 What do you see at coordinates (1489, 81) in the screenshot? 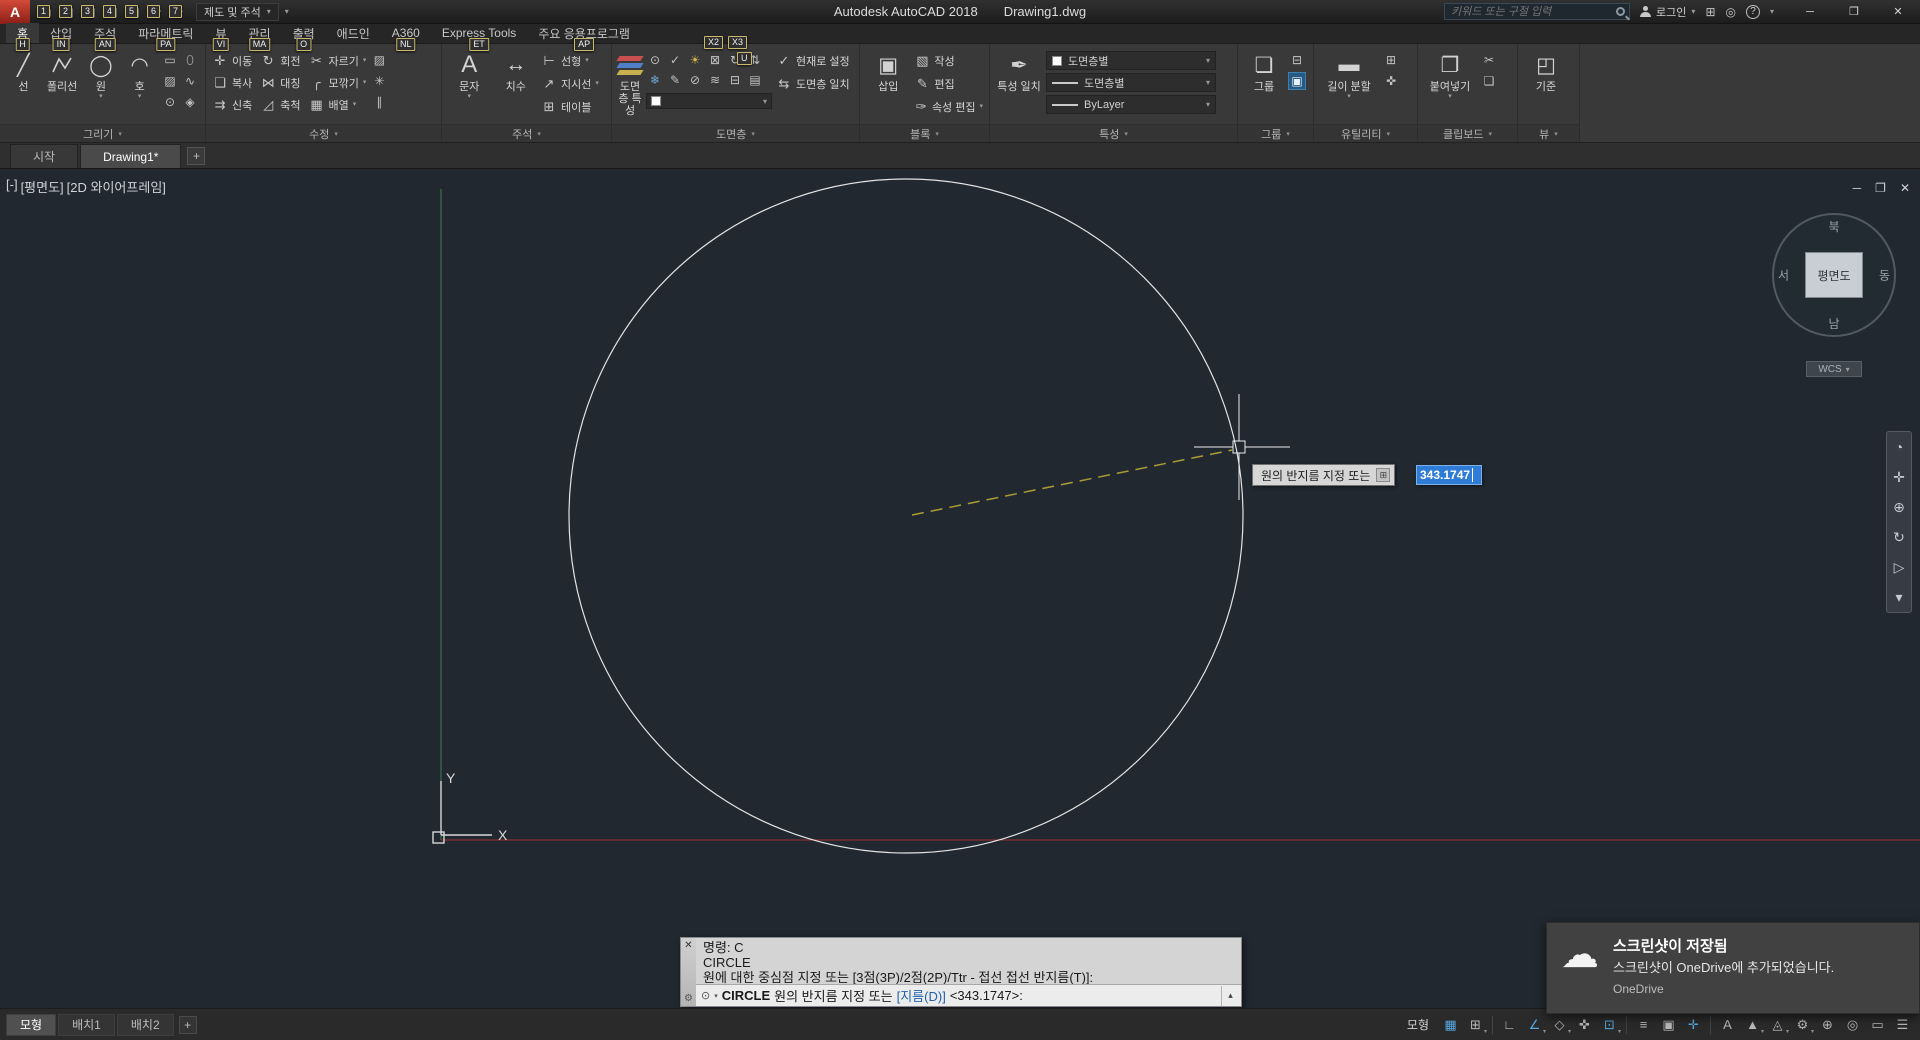
I see `copy-clip-icon: ❏` at bounding box center [1489, 81].